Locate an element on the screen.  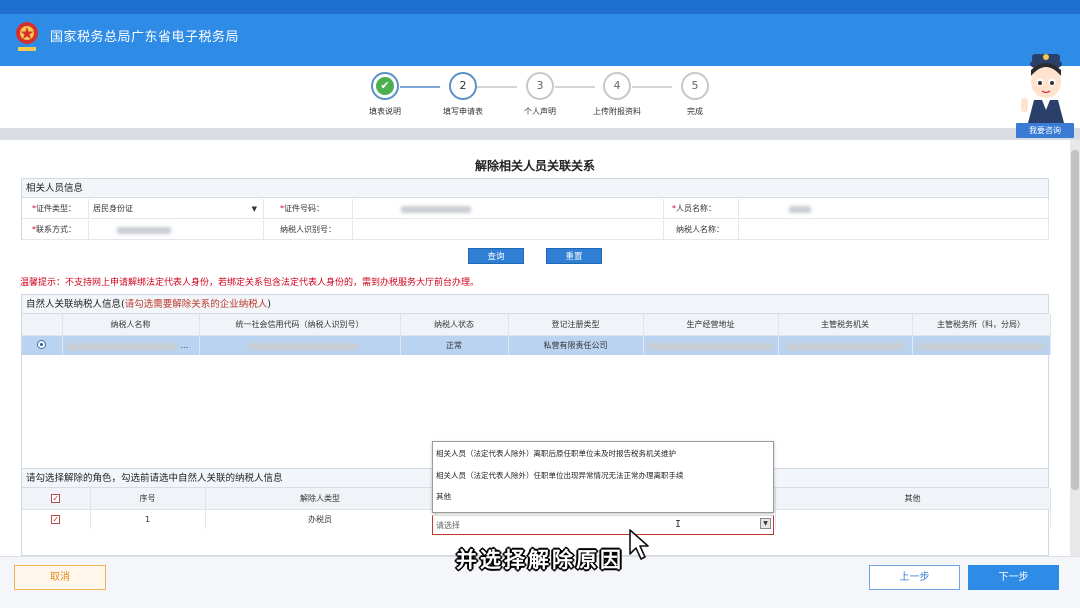
id-type-value: 居民身份证 is located at coordinates (113, 208).